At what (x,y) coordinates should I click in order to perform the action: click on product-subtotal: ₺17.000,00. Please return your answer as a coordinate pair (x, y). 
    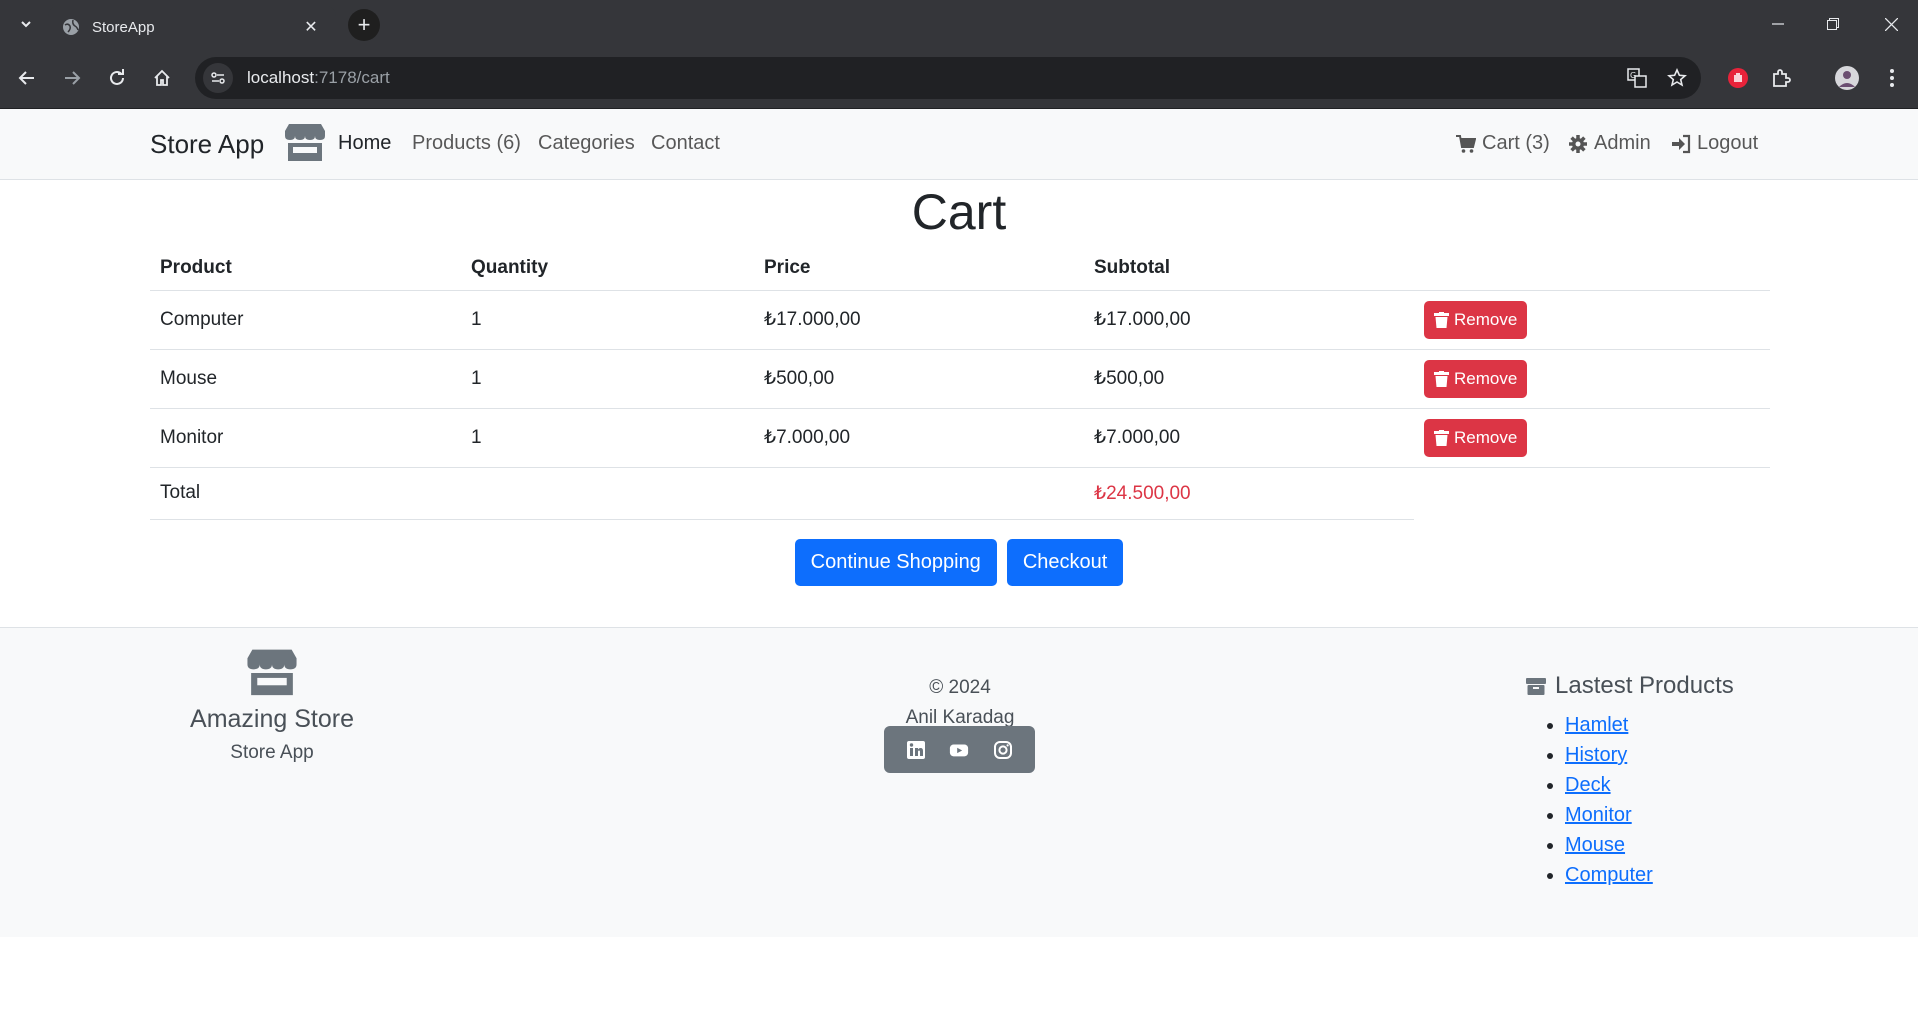
    Looking at the image, I should click on (1249, 320).